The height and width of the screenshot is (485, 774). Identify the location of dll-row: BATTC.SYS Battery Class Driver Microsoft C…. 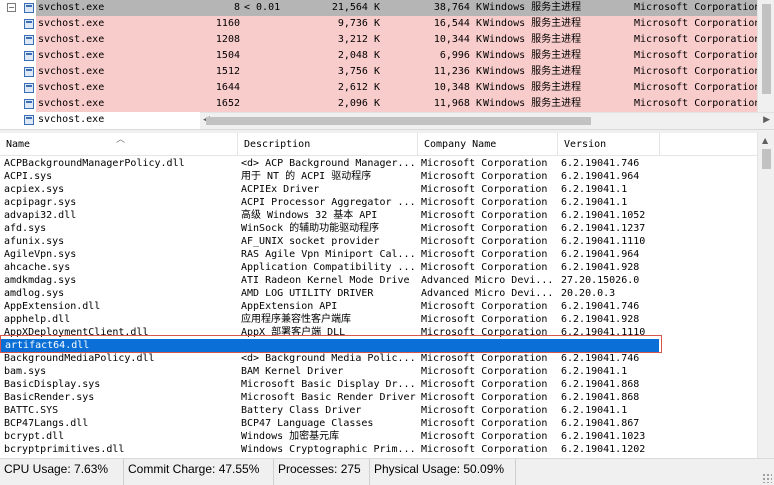
(378, 410).